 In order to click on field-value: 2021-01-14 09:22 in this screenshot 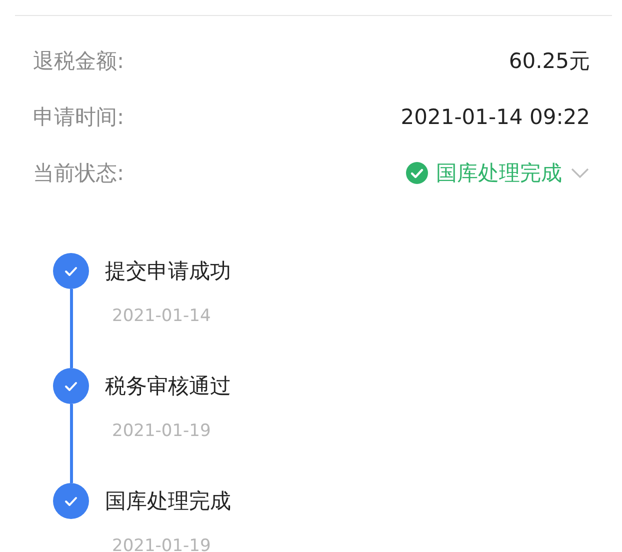, I will do `click(495, 117)`.